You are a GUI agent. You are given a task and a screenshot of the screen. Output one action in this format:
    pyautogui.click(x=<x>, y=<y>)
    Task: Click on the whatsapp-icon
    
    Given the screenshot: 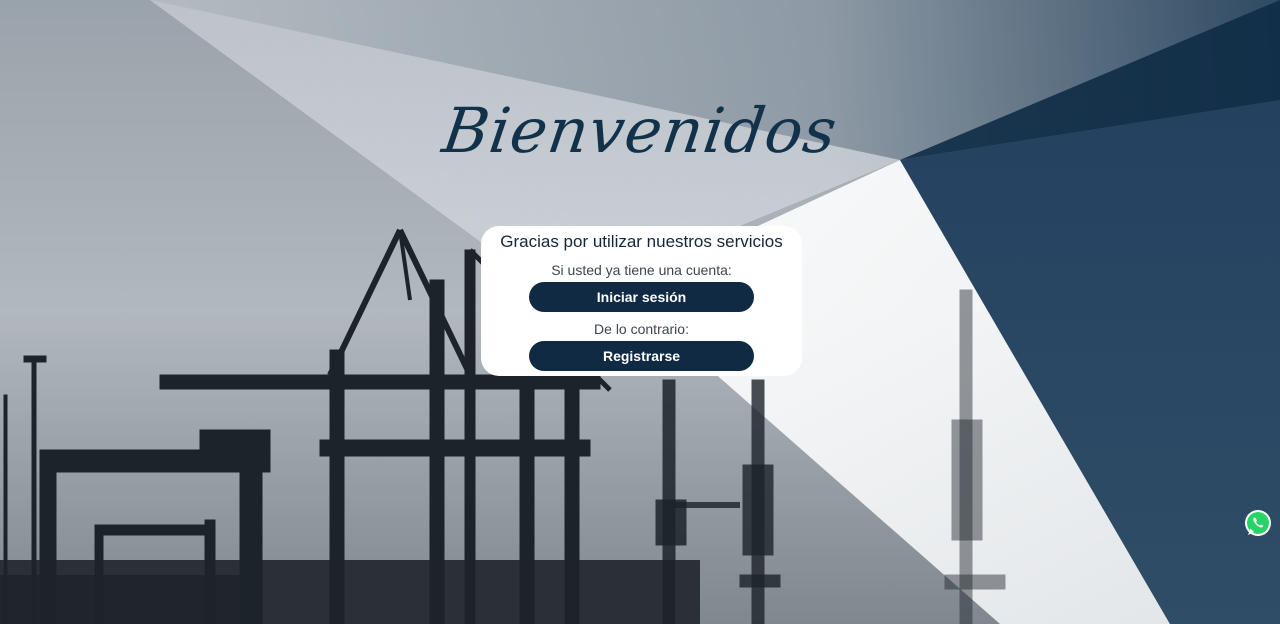 What is the action you would take?
    pyautogui.click(x=1258, y=523)
    